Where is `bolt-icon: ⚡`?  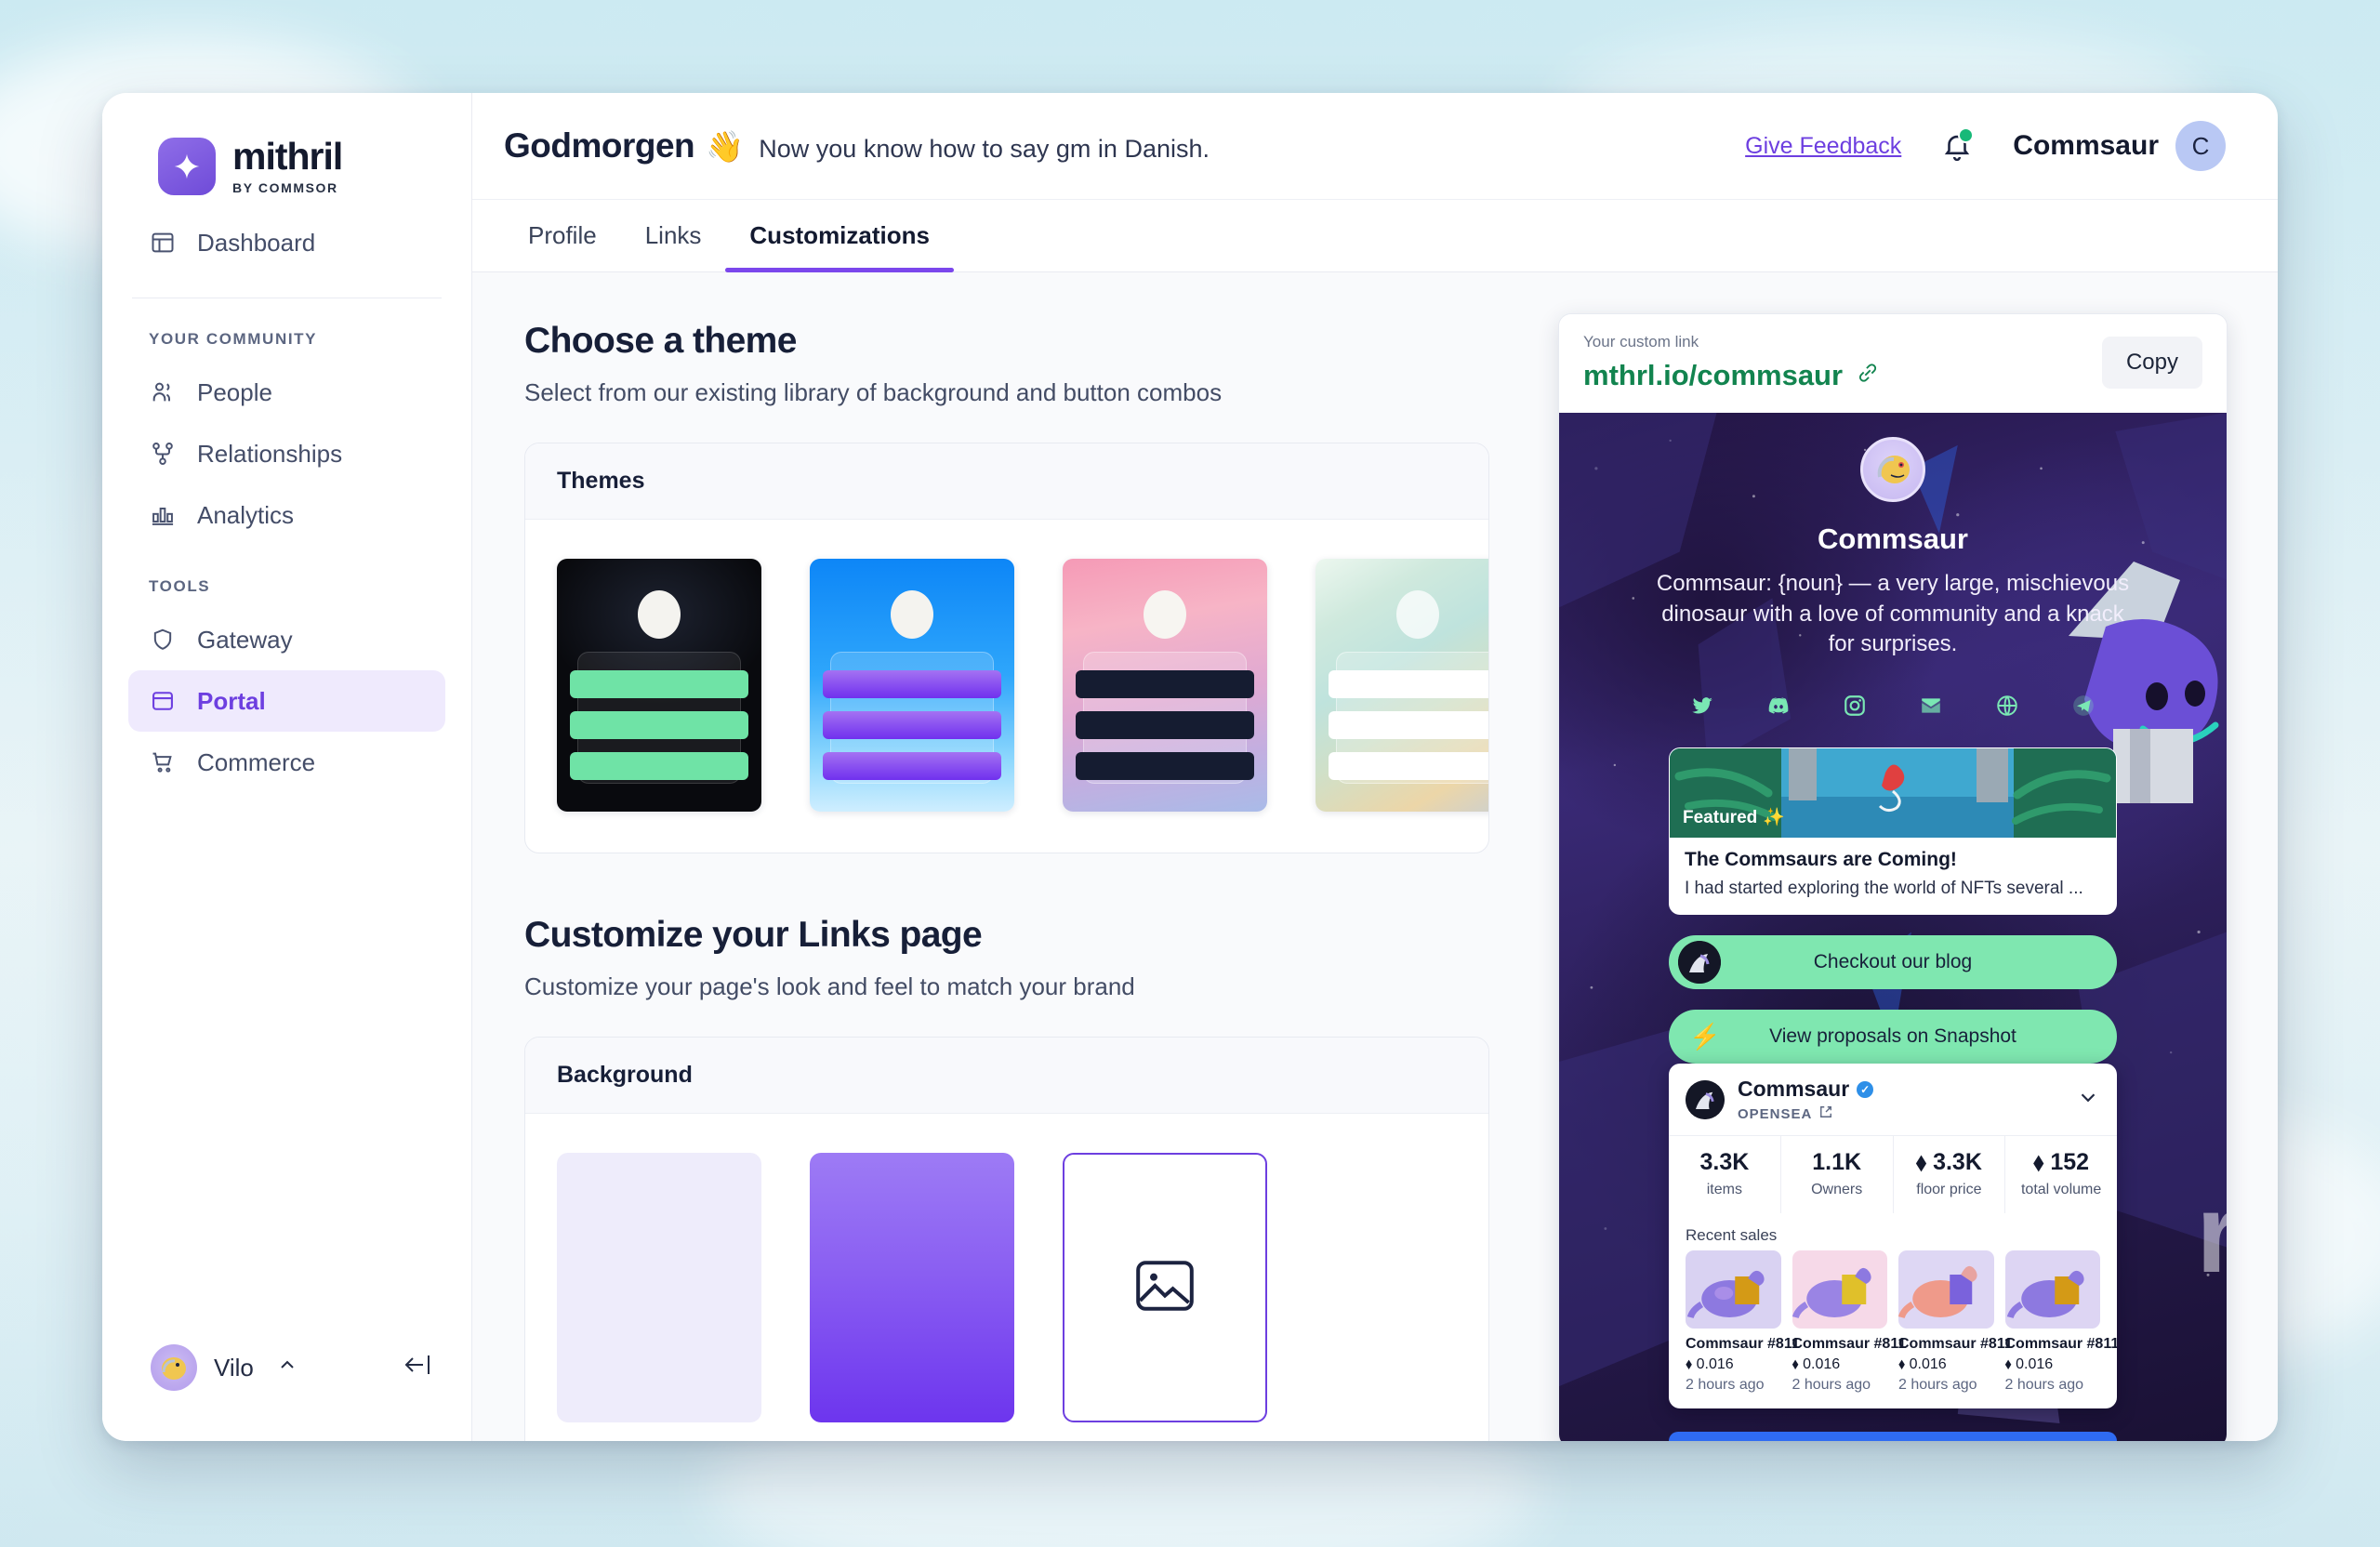
bolt-icon: ⚡ is located at coordinates (1705, 1037).